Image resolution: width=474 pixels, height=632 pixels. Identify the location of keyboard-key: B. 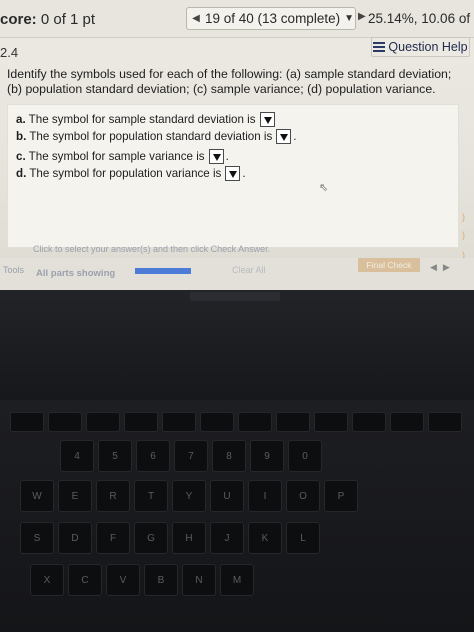
(161, 580).